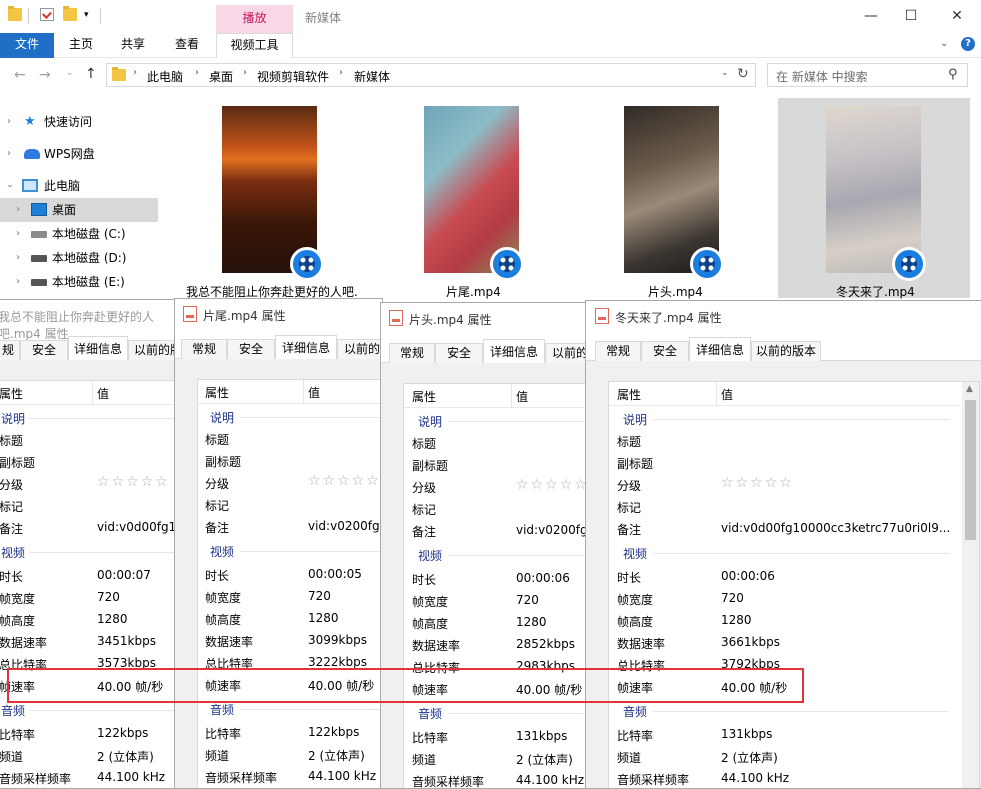 This screenshot has height=789, width=981. I want to click on nav-desktop: › 桌面, so click(79, 210).